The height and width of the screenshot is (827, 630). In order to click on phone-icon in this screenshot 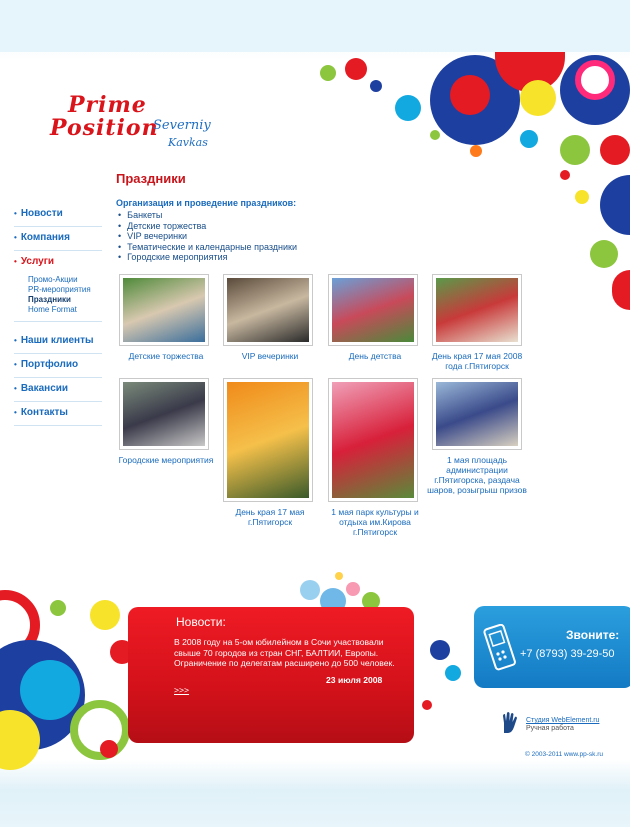, I will do `click(500, 650)`.